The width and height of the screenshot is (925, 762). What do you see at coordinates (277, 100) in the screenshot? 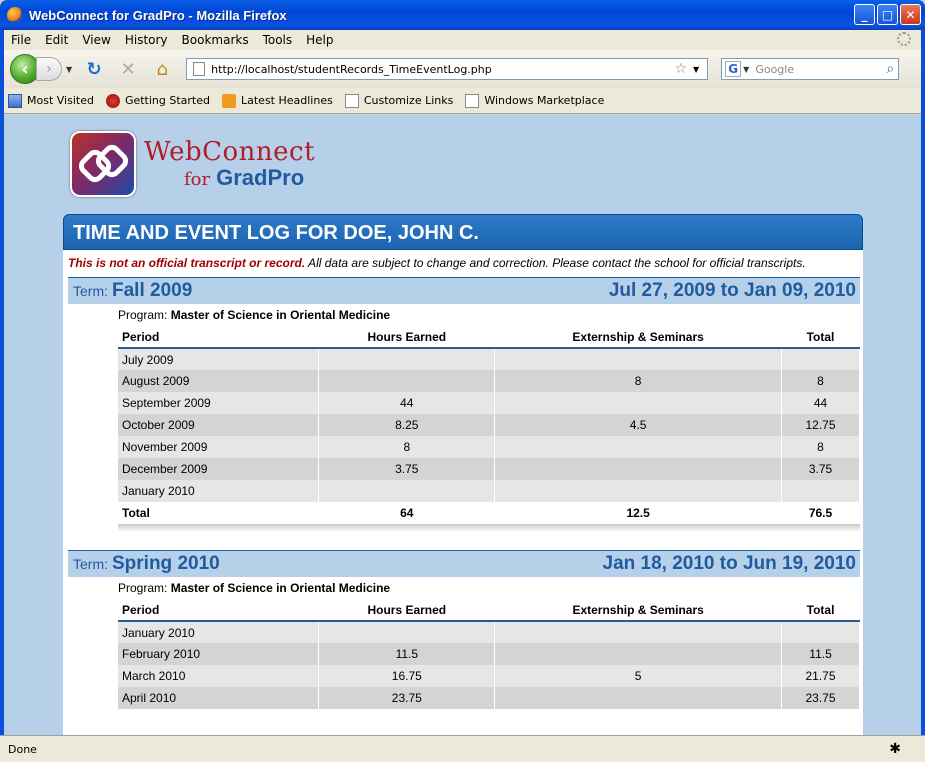
I see `bookmark-latest-headlines: Latest Headlines` at bounding box center [277, 100].